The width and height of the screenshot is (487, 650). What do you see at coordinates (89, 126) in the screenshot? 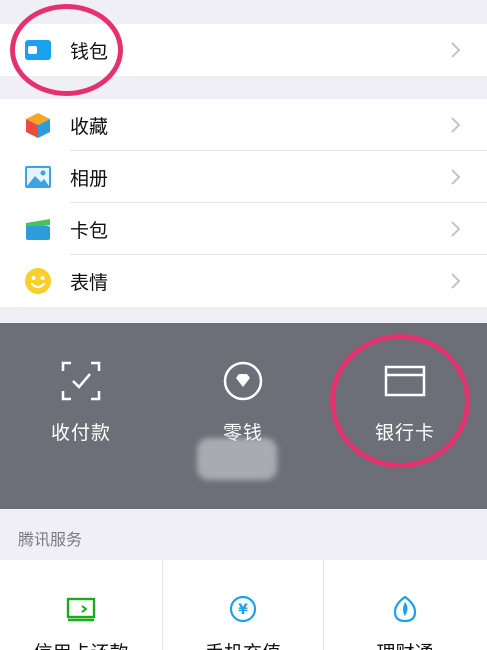
I see `menu-item-label: 收藏` at bounding box center [89, 126].